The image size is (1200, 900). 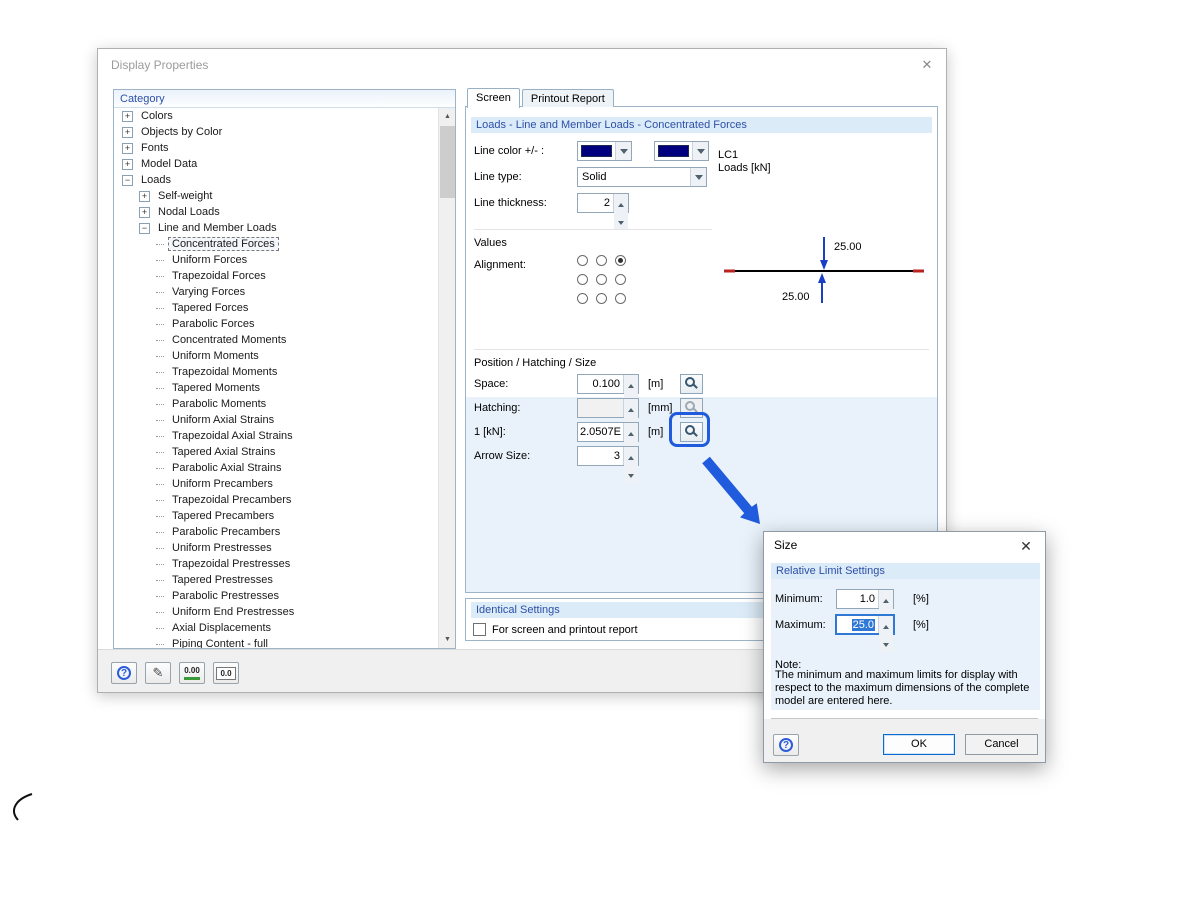 What do you see at coordinates (600, 384) in the screenshot?
I see `space-value: 0.100` at bounding box center [600, 384].